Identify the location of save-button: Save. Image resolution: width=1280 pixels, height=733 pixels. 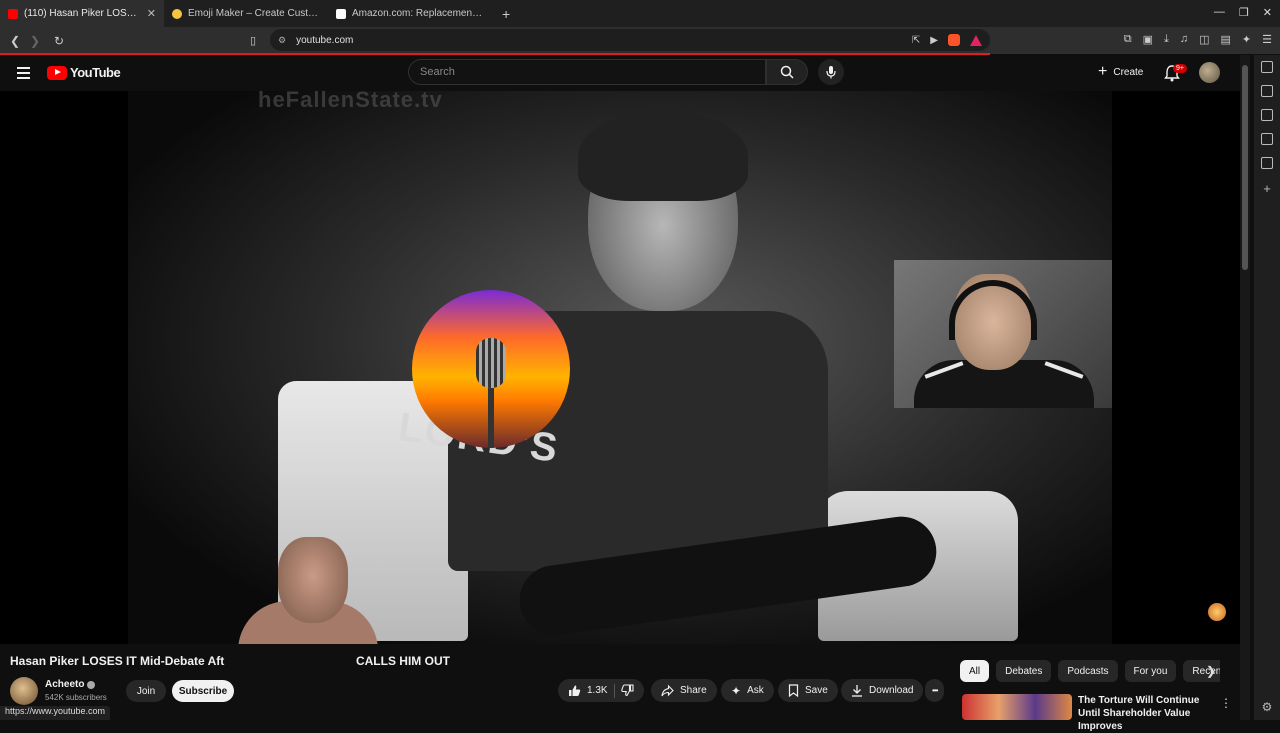
(808, 690).